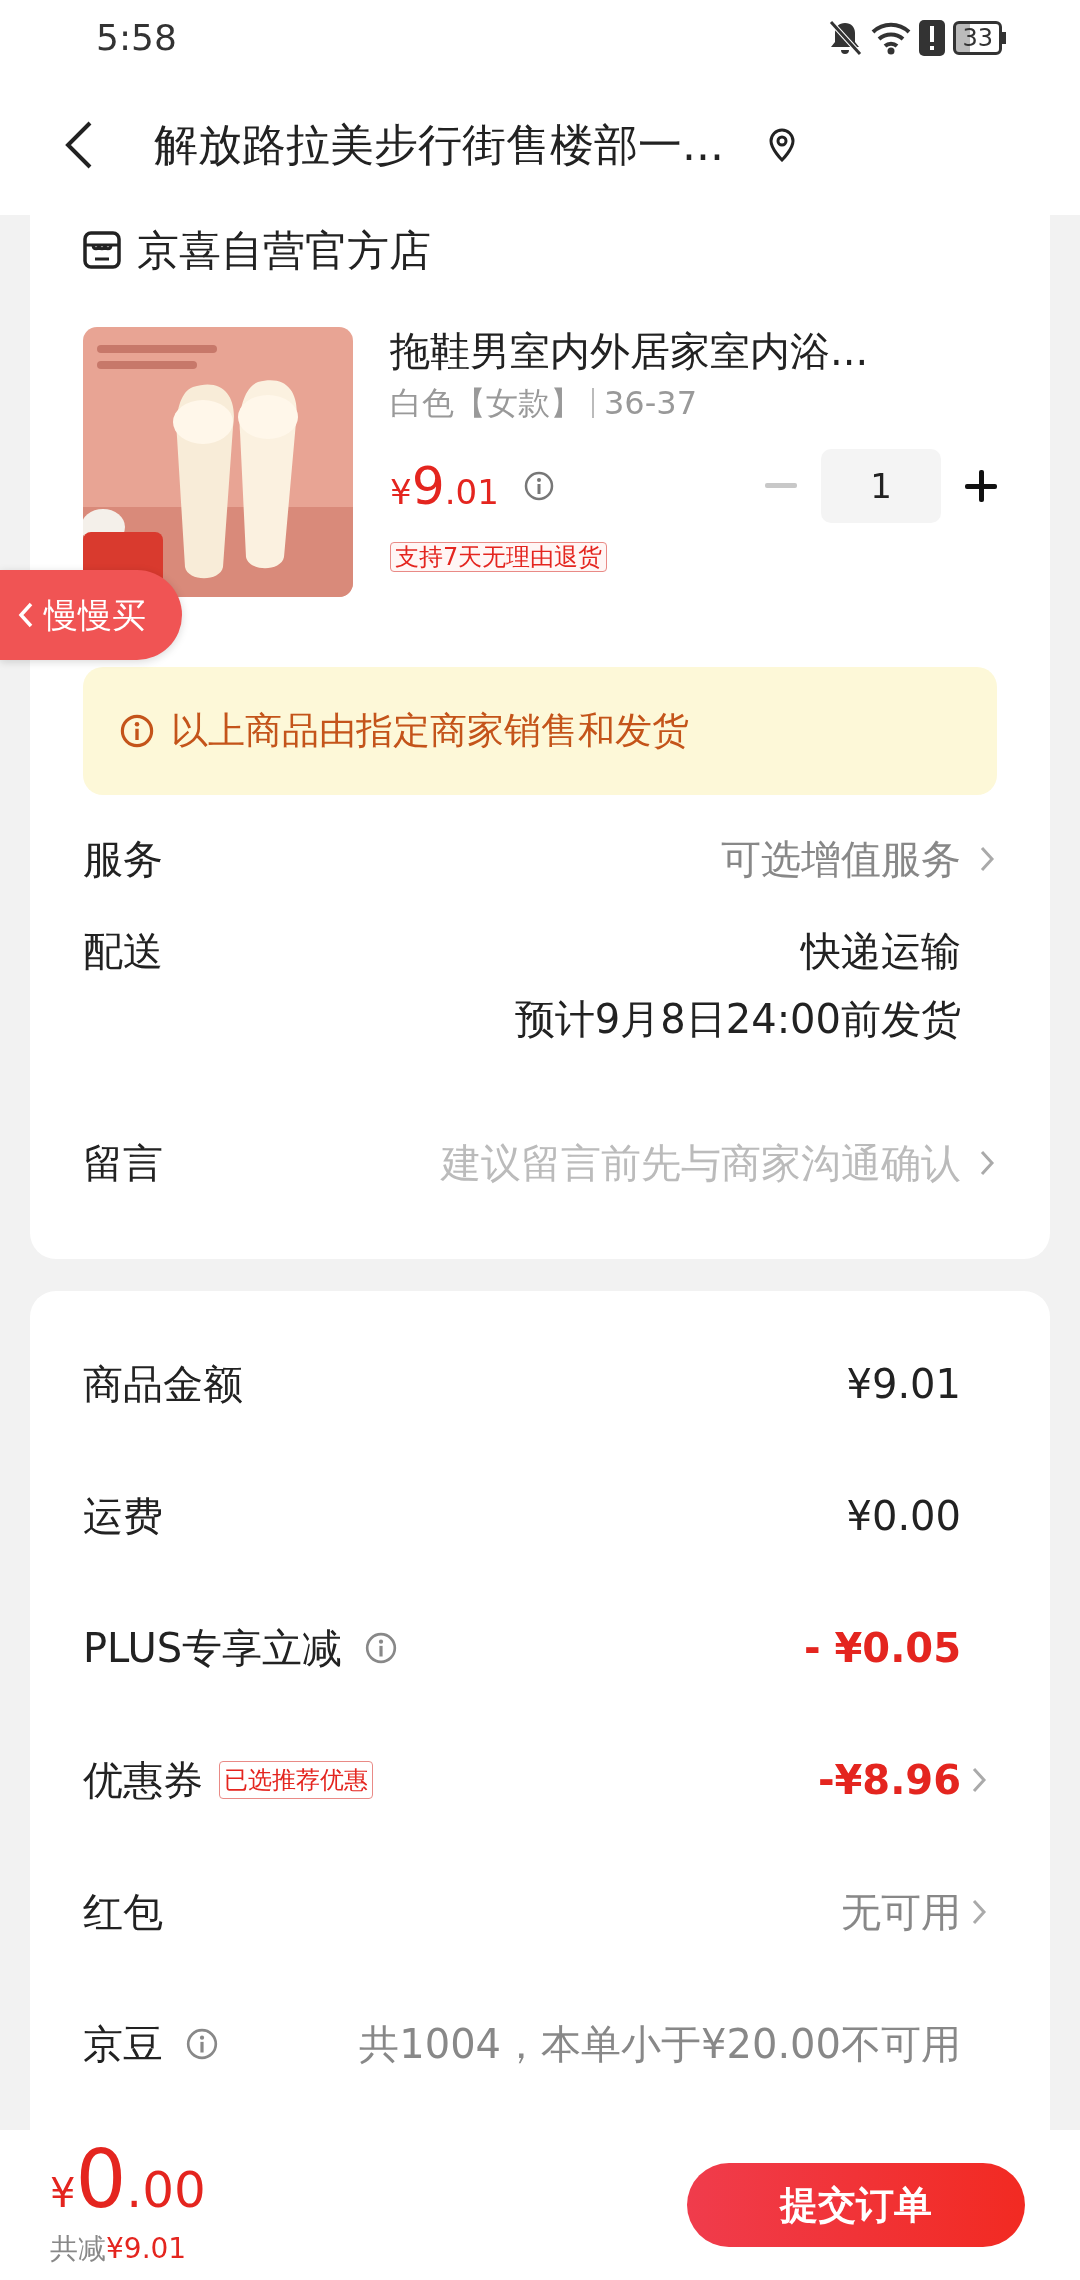 The width and height of the screenshot is (1080, 2280). Describe the element at coordinates (841, 859) in the screenshot. I see `row-value: 可选增值服务` at that location.